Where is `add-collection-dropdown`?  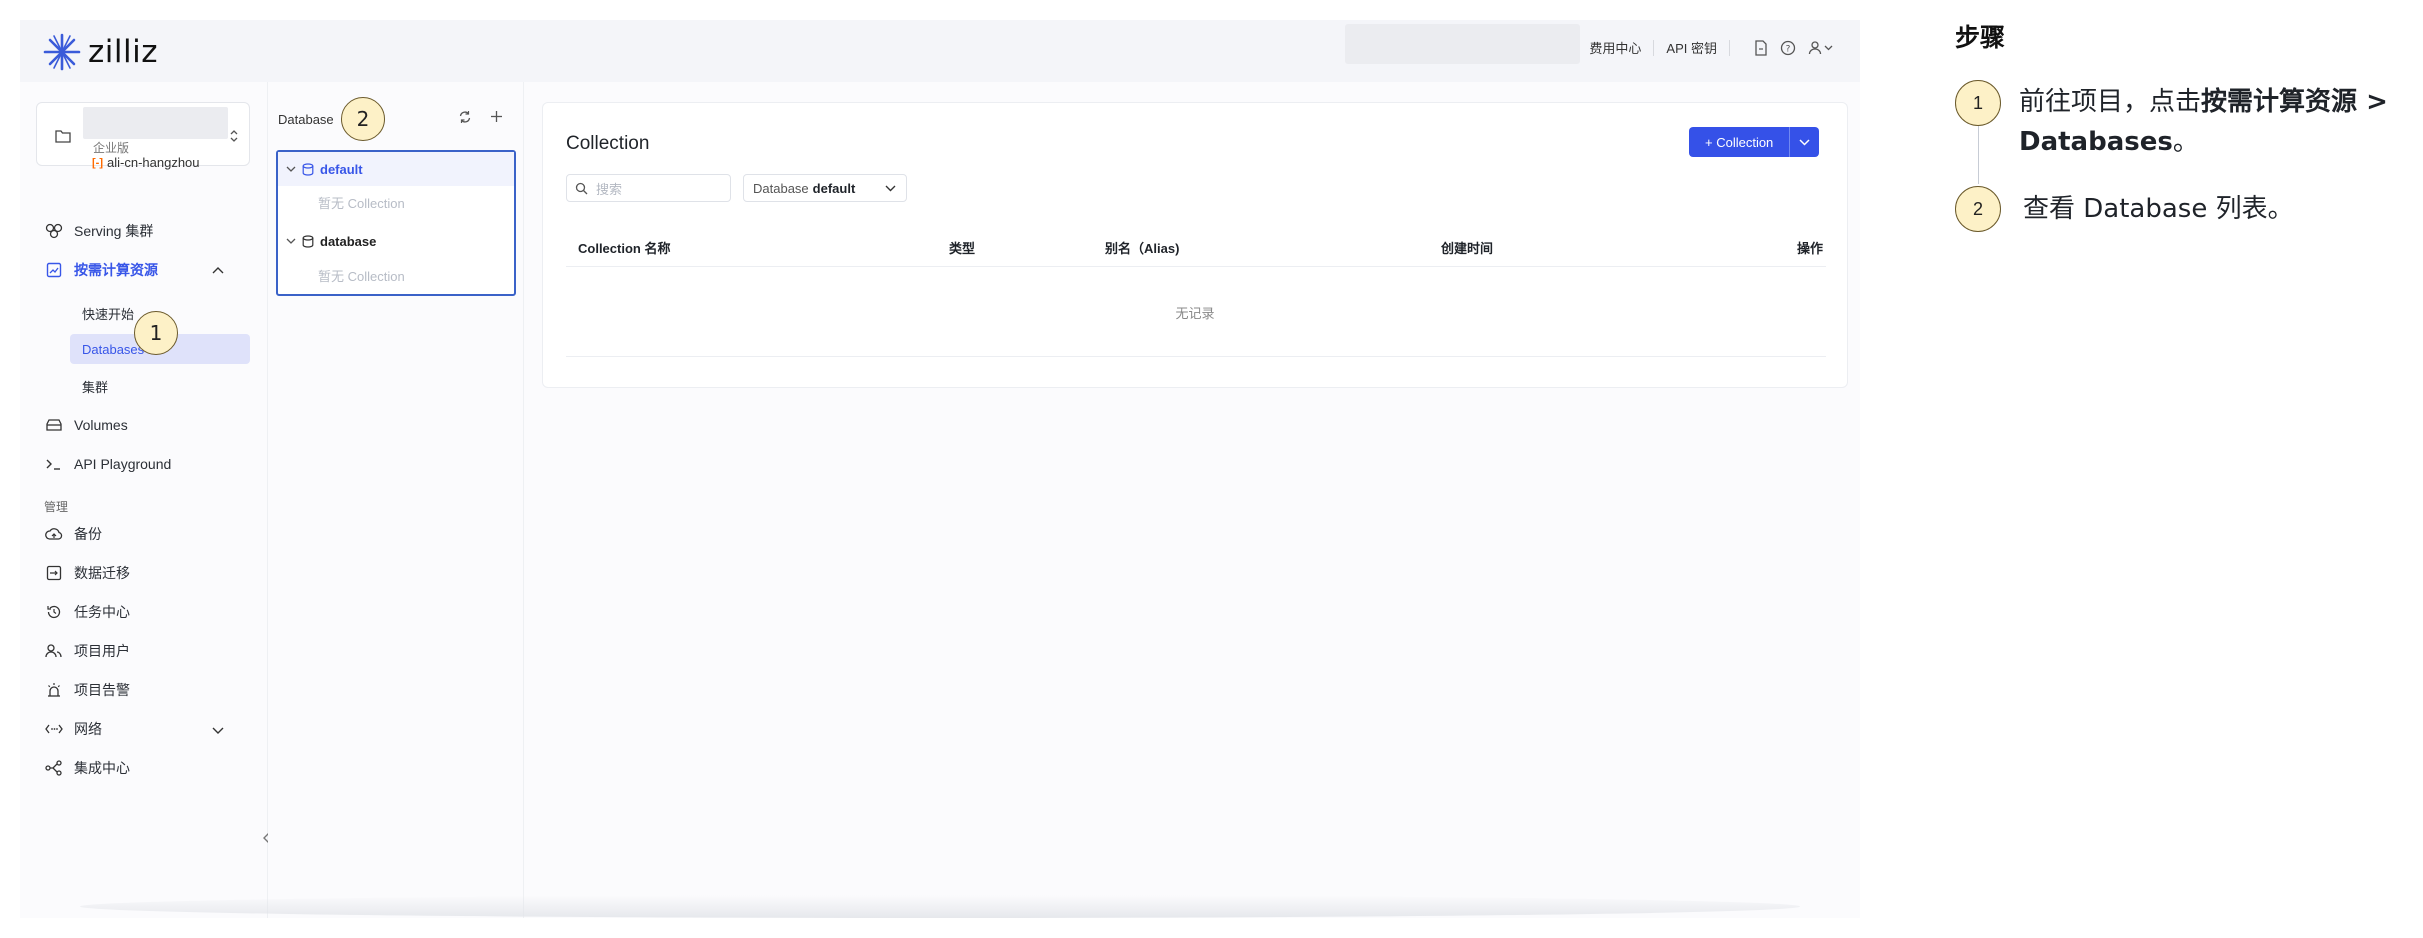 add-collection-dropdown is located at coordinates (1804, 142).